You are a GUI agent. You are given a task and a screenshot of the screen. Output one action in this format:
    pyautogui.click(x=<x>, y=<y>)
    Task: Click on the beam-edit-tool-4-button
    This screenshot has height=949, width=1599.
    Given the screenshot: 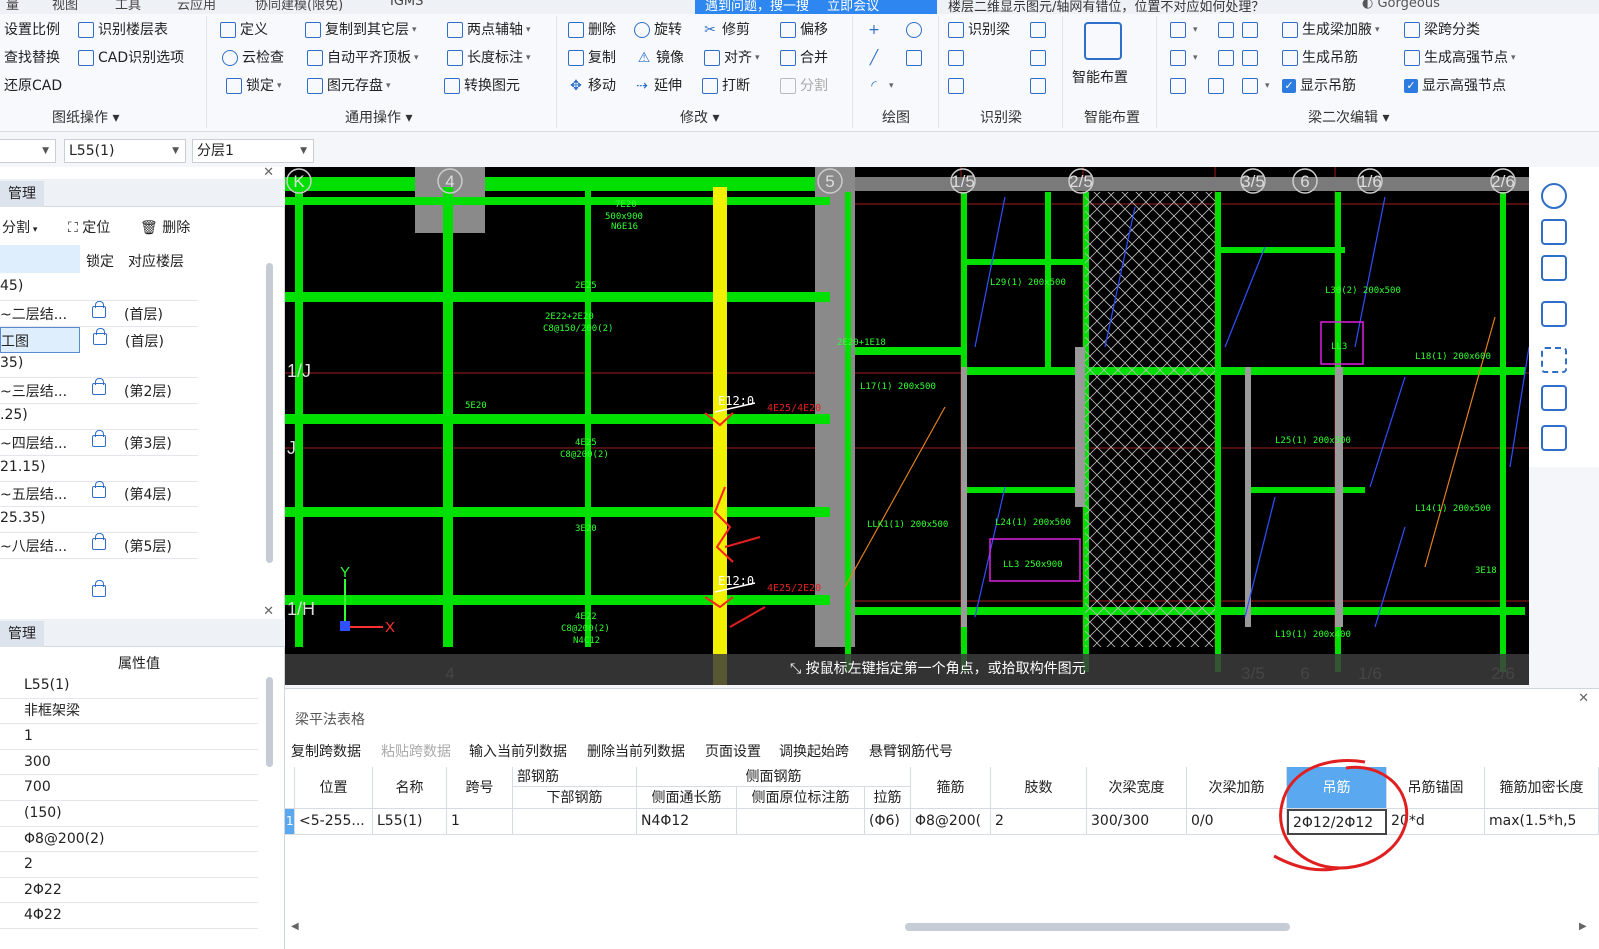 What is the action you would take?
    pyautogui.click(x=1228, y=58)
    